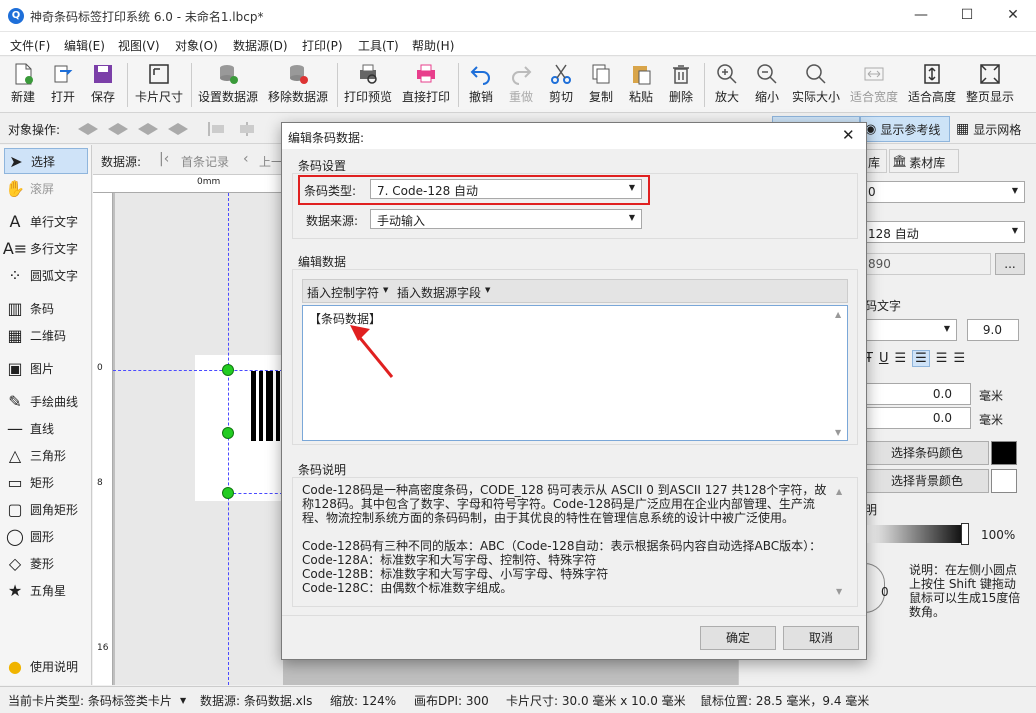  I want to click on scroll-up-icon: ▲, so click(838, 314).